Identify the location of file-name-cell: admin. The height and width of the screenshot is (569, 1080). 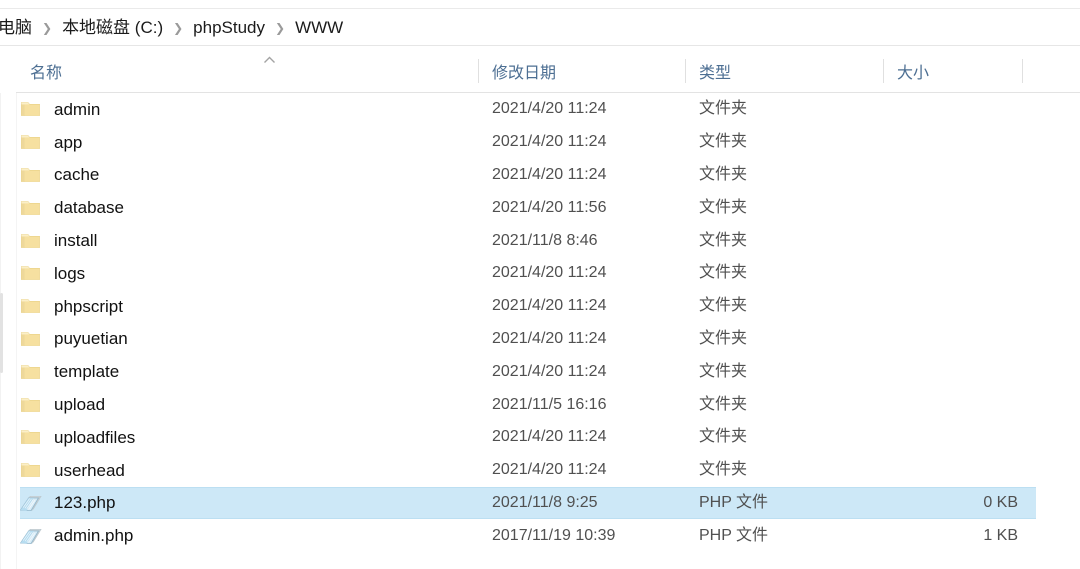
(249, 109).